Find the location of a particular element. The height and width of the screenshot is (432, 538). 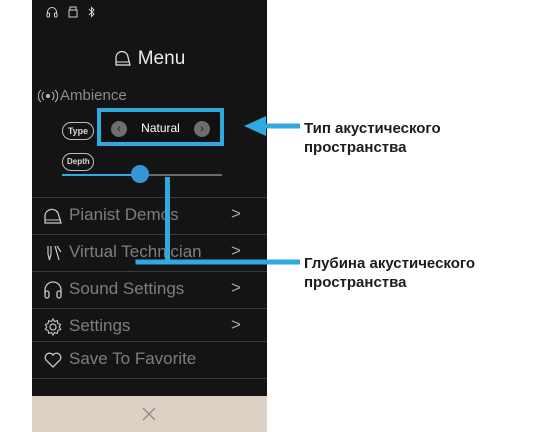

depth-callout-line-1: Глубина акустического is located at coordinates (390, 263).